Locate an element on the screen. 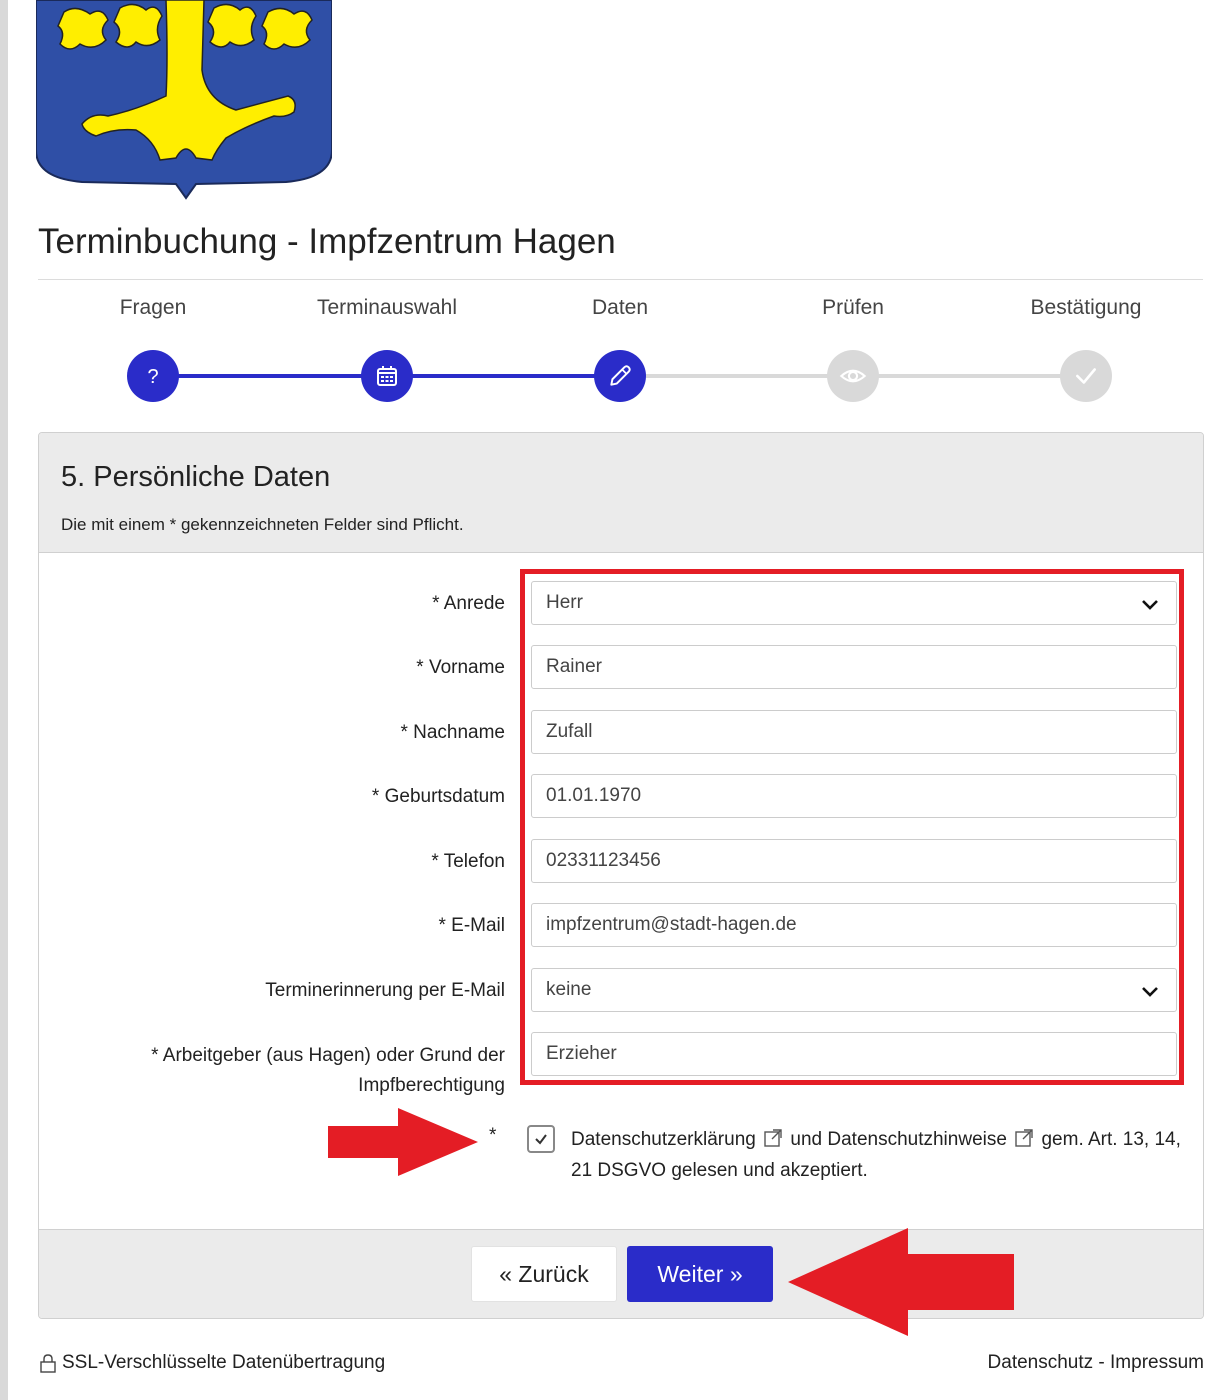 Image resolution: width=1222 pixels, height=1400 pixels. arbeitgeber-label-line1: * Arbeitgeber (aus Hagen) oder Grund der is located at coordinates (328, 1055).